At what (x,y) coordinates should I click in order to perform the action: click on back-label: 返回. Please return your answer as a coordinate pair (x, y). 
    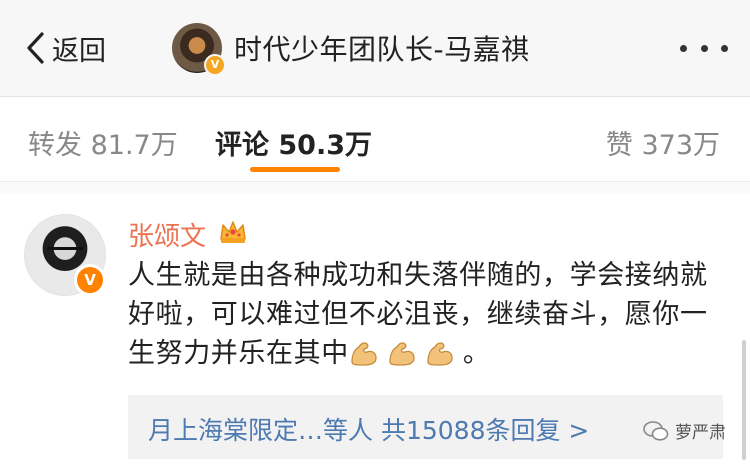
    Looking at the image, I should click on (79, 51).